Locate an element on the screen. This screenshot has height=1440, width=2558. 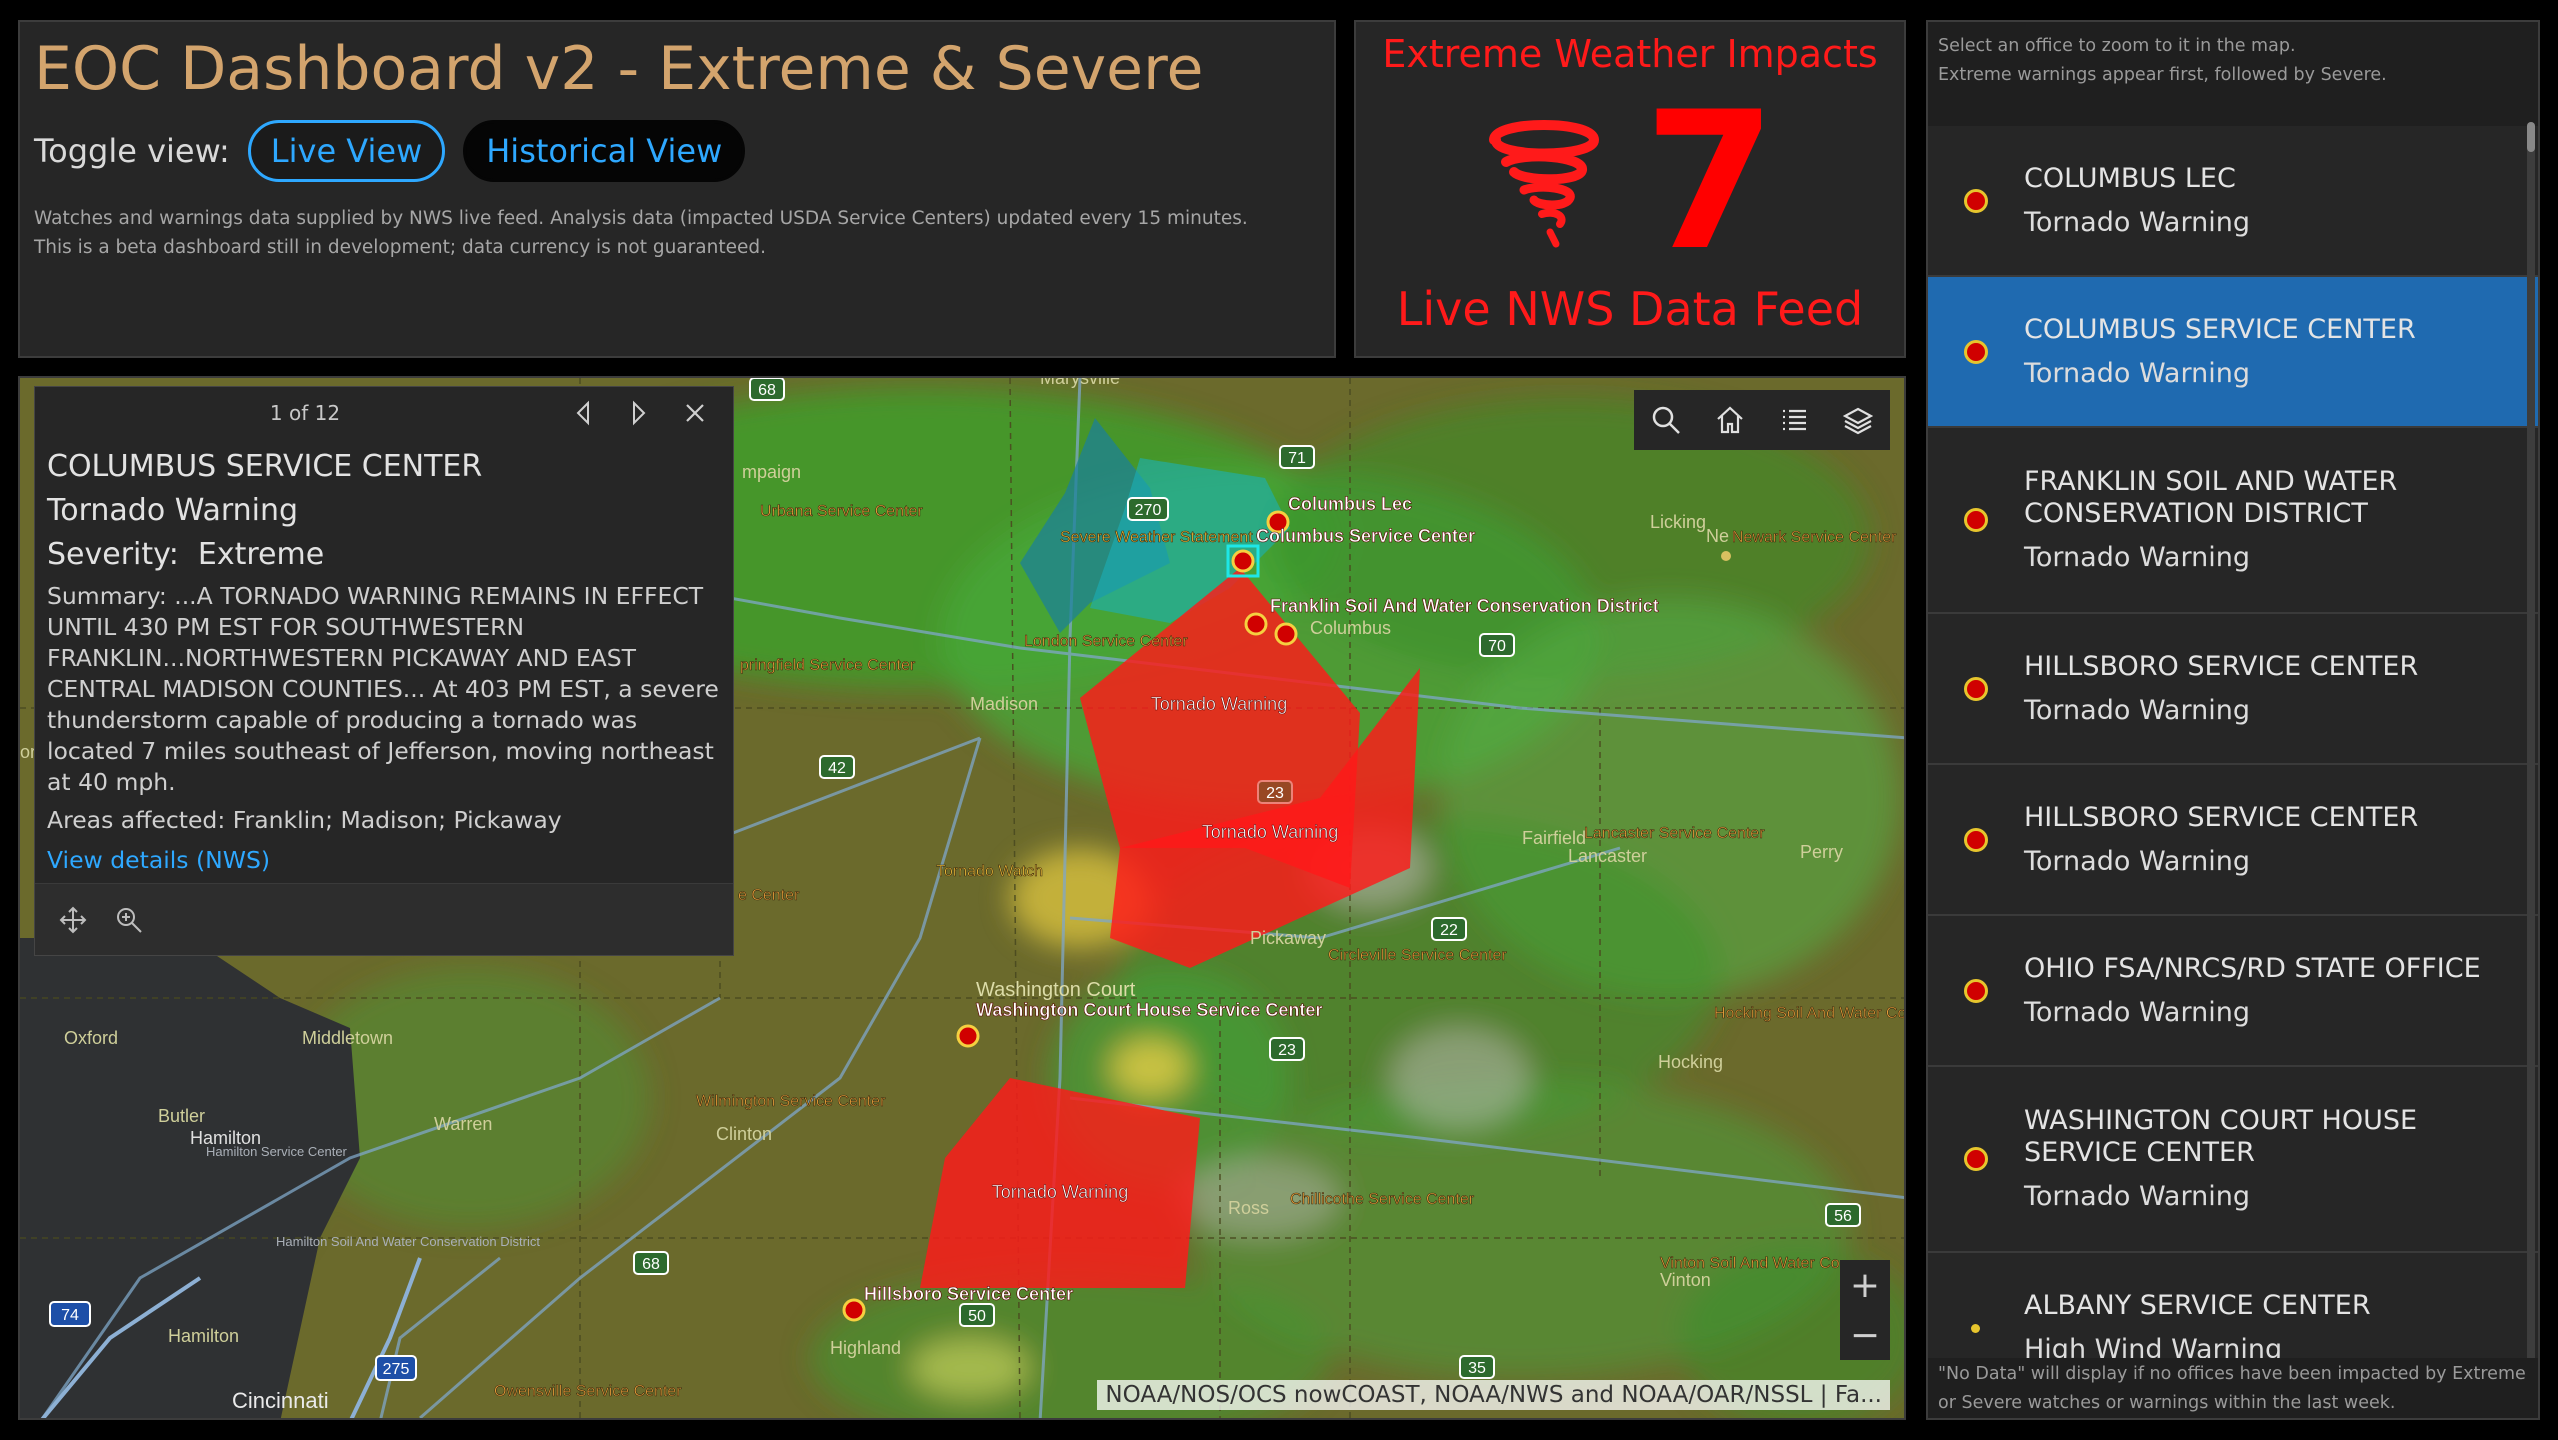
shield-label: 275 is located at coordinates (396, 1369).